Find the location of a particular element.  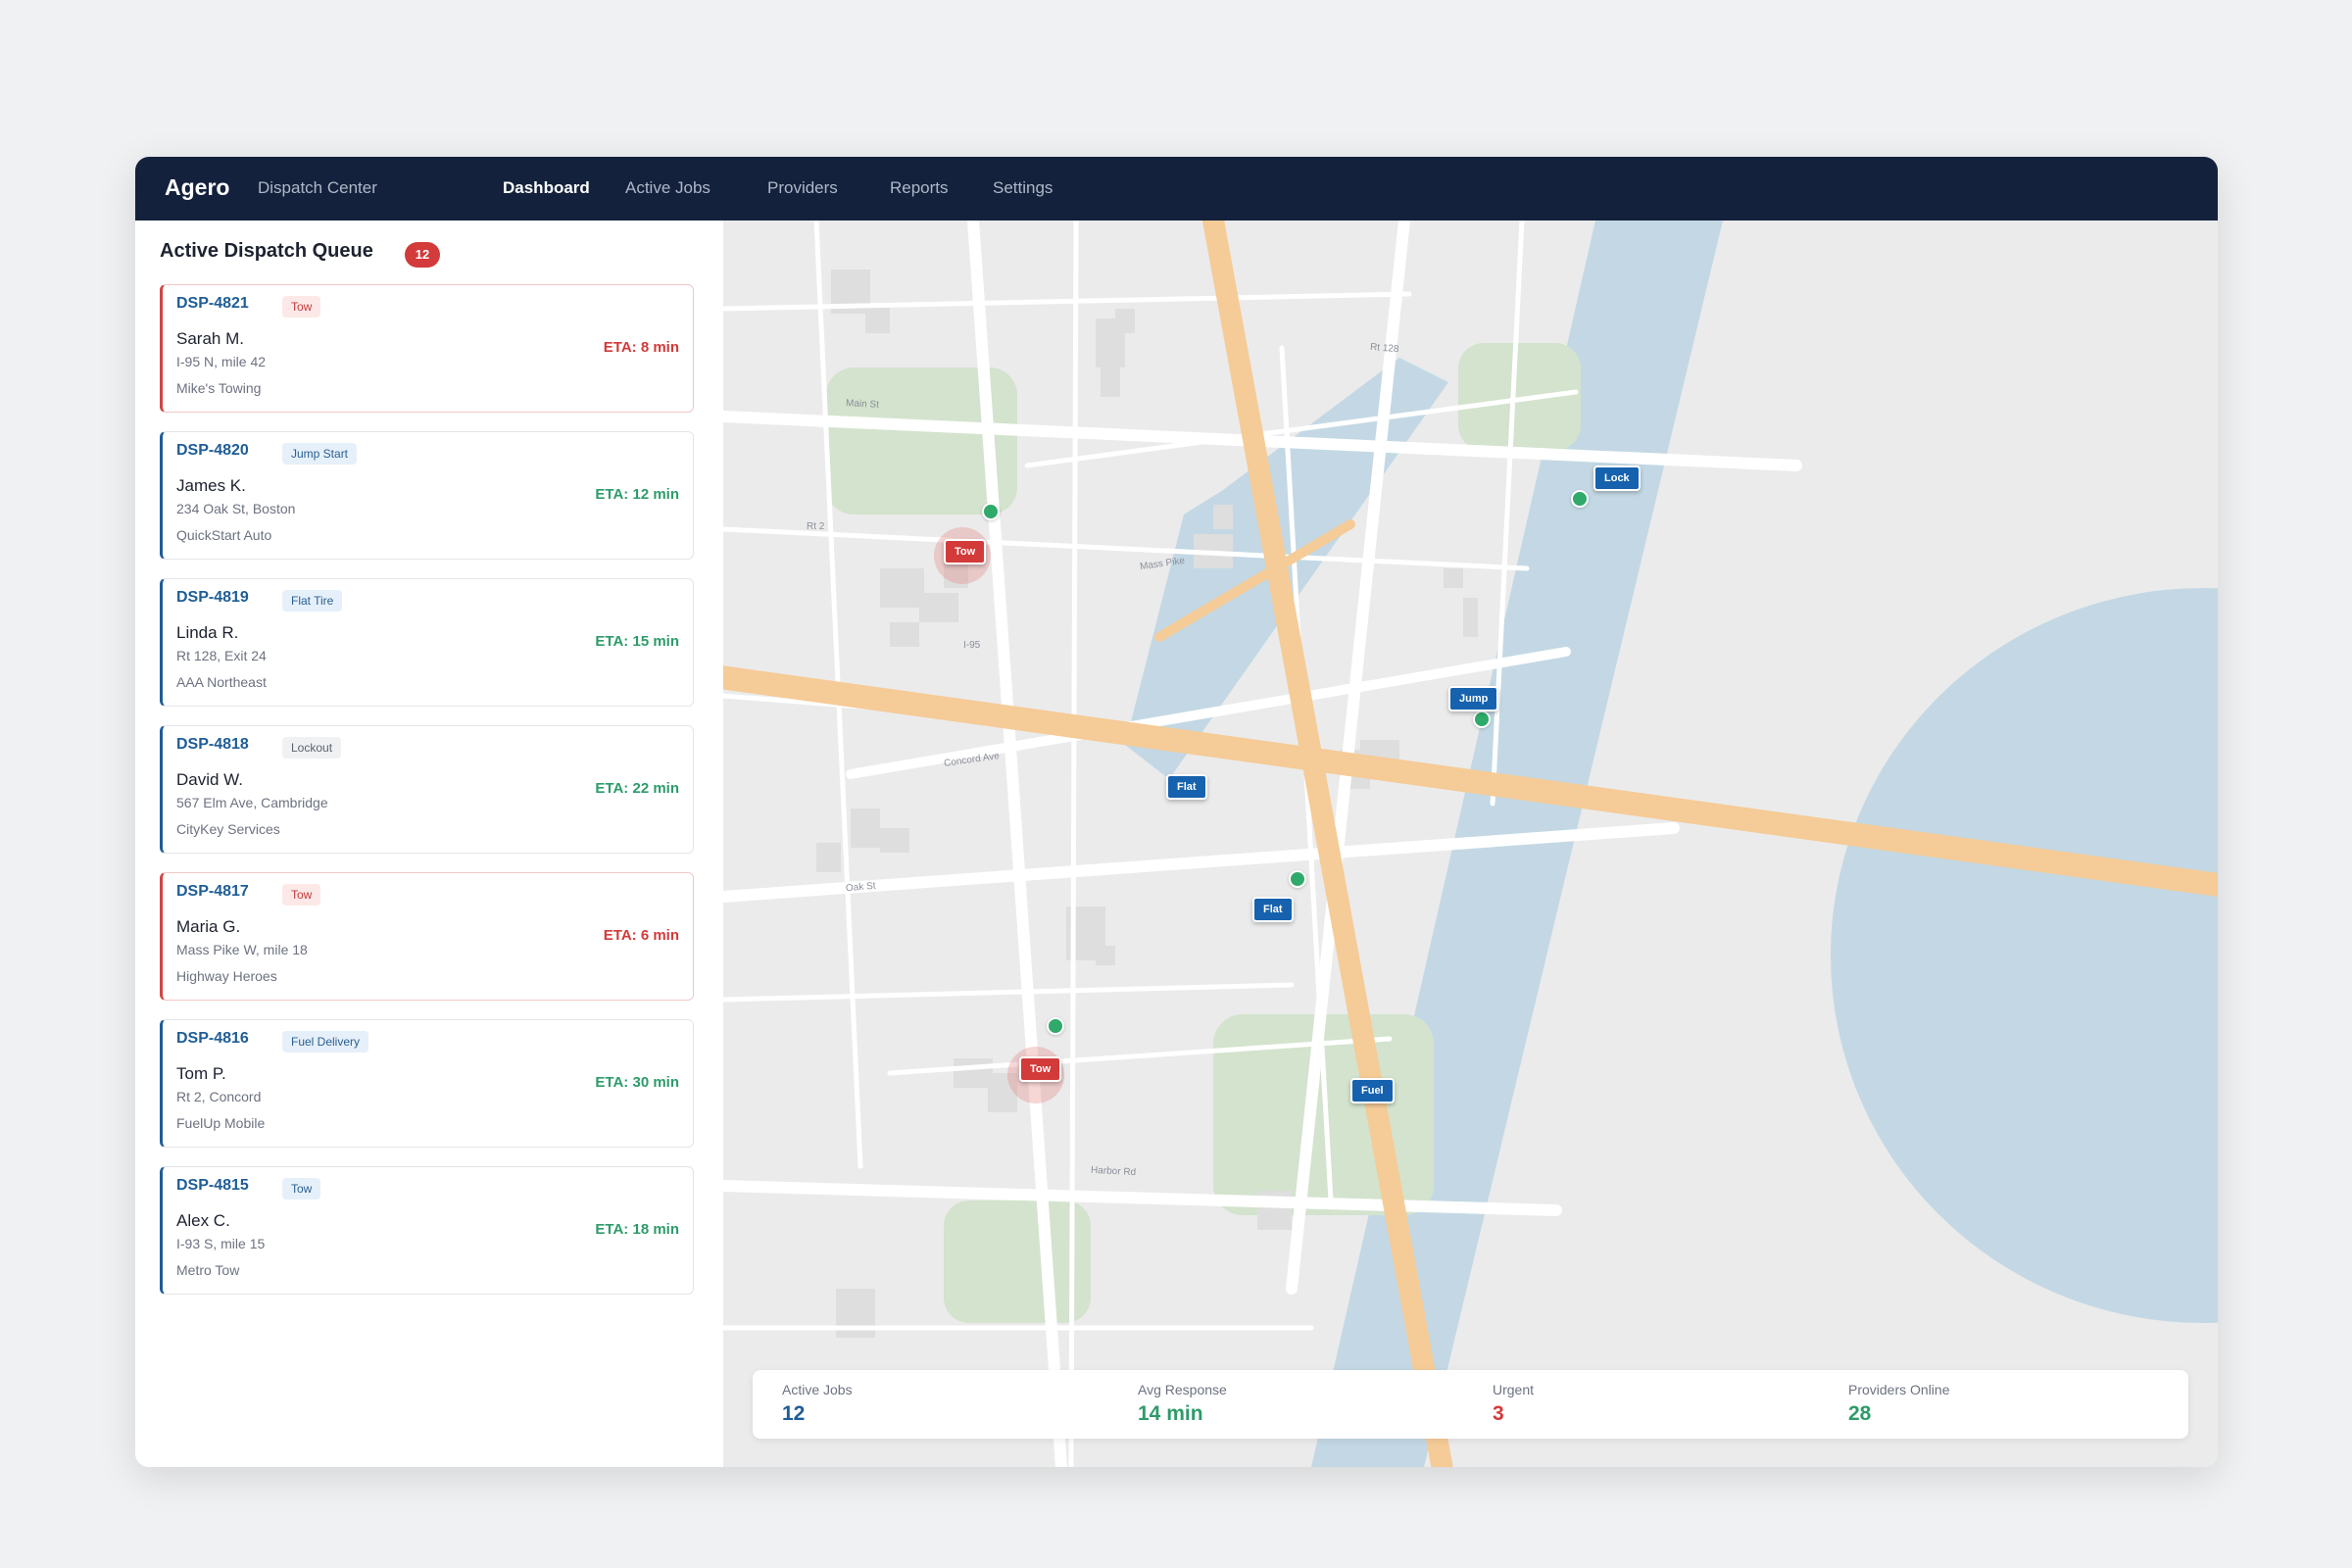

provider-name: Highway Heroes is located at coordinates (226, 976).